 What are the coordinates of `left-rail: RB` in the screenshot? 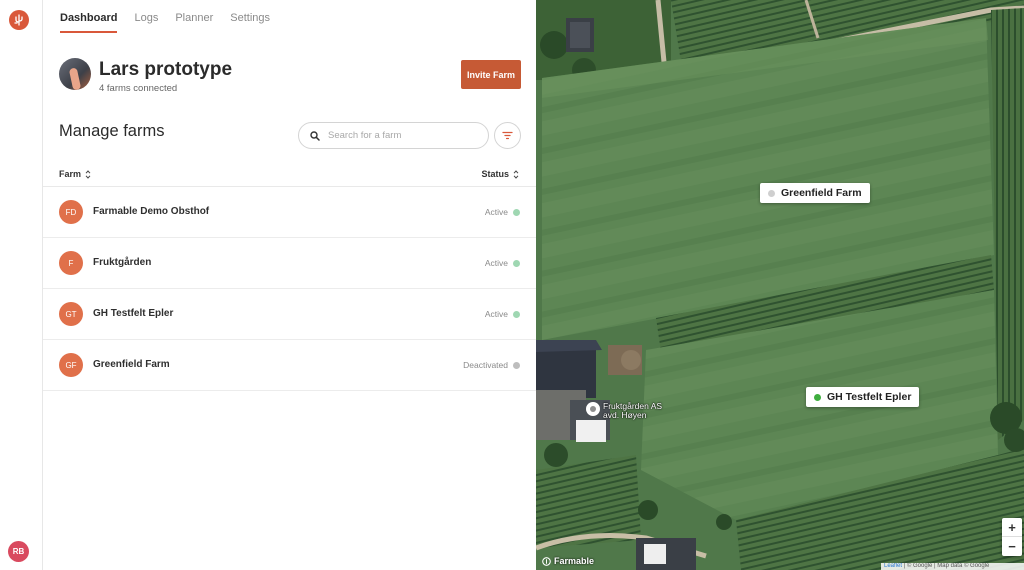 It's located at (21, 285).